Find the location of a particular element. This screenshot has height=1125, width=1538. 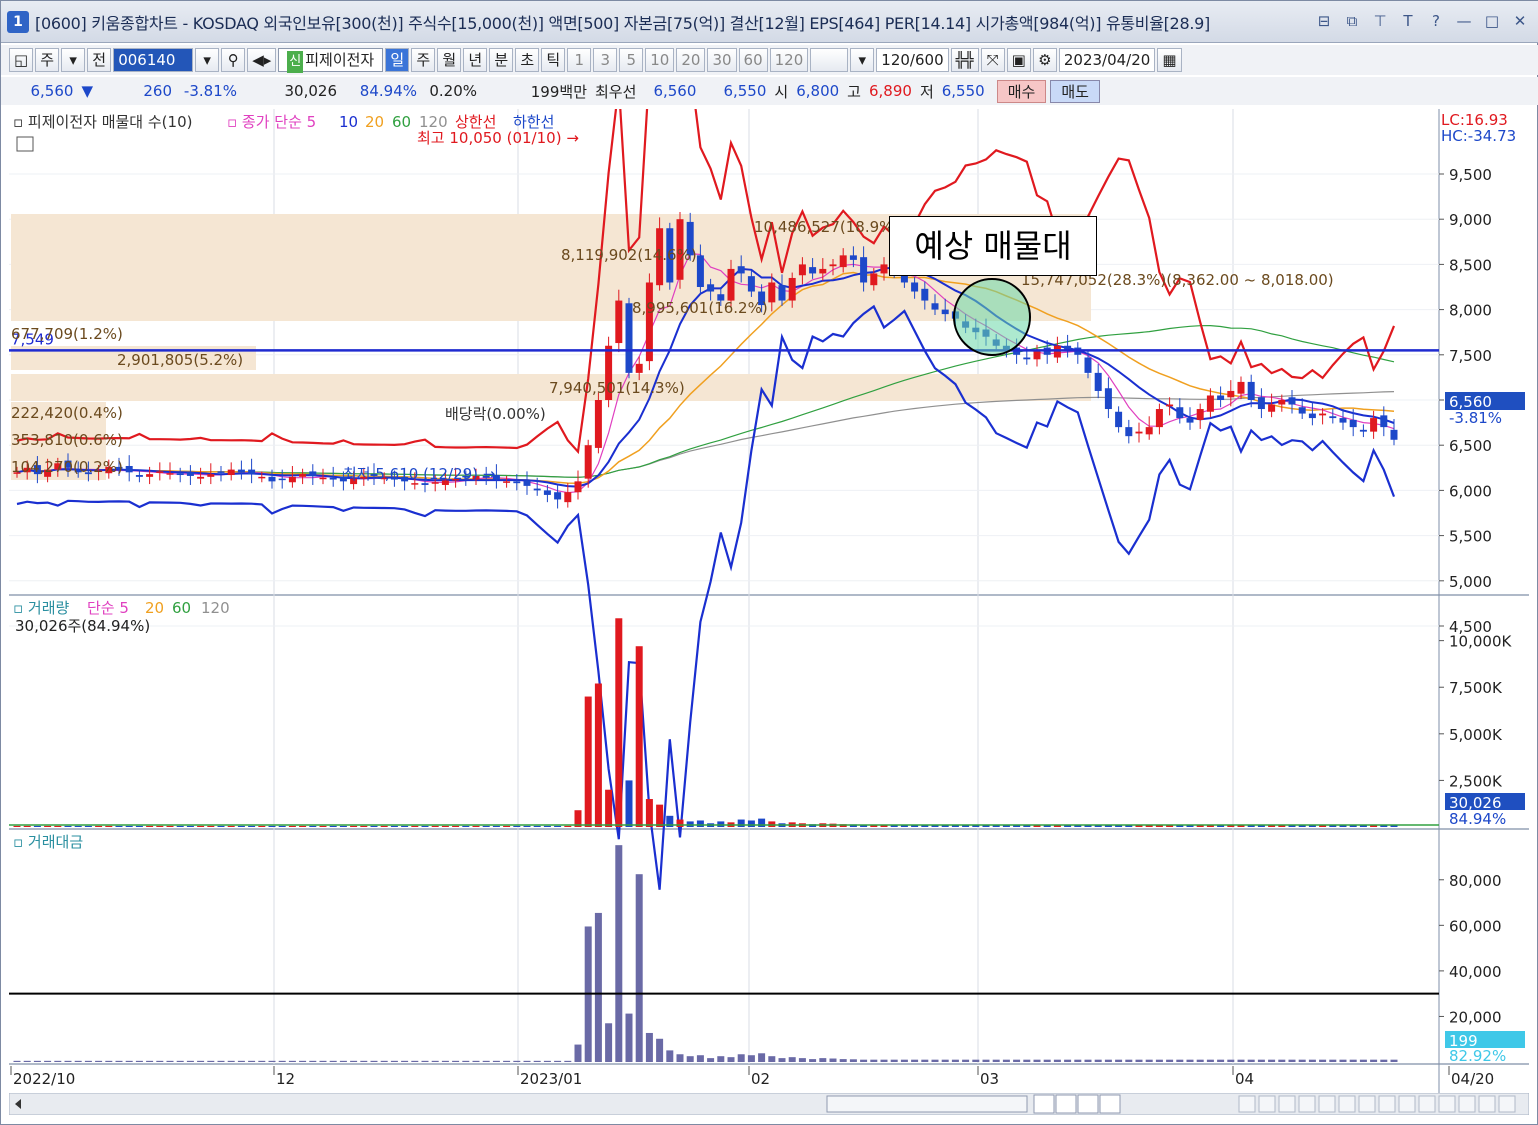

stock-code-input: 006140 is located at coordinates (153, 60).